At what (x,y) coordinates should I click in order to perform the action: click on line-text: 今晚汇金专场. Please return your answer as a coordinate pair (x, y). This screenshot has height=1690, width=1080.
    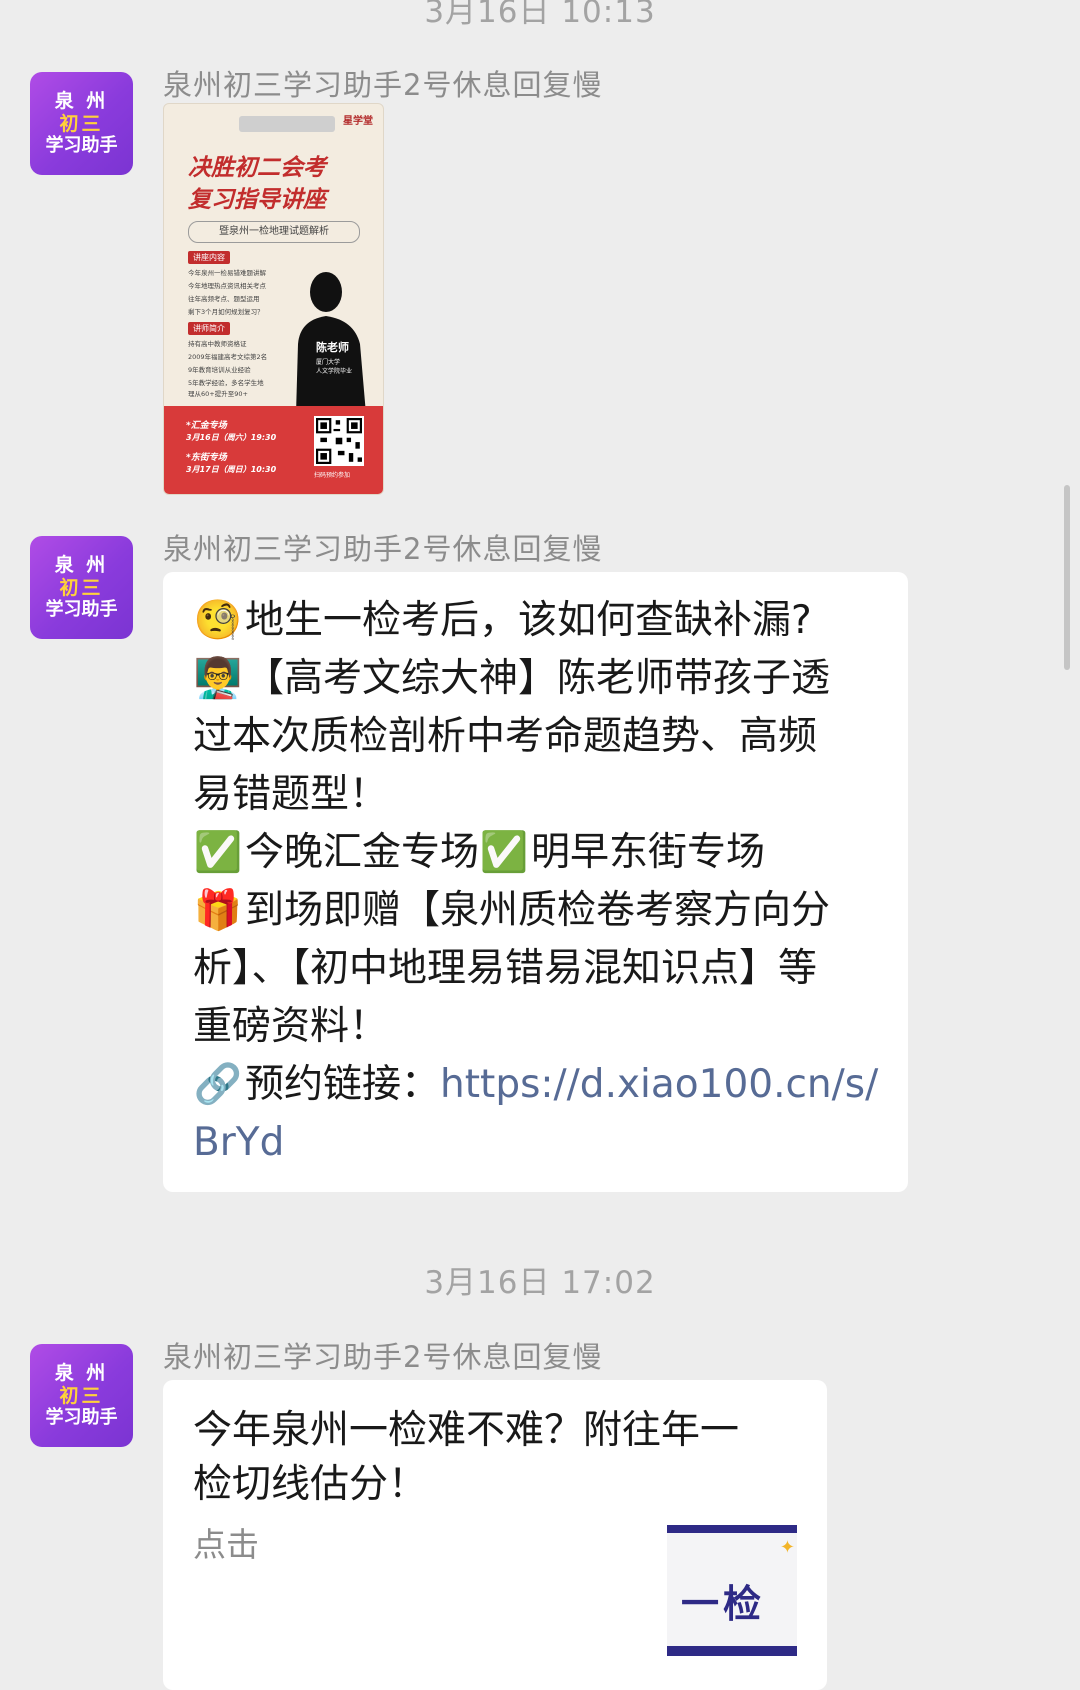
    Looking at the image, I should click on (362, 852).